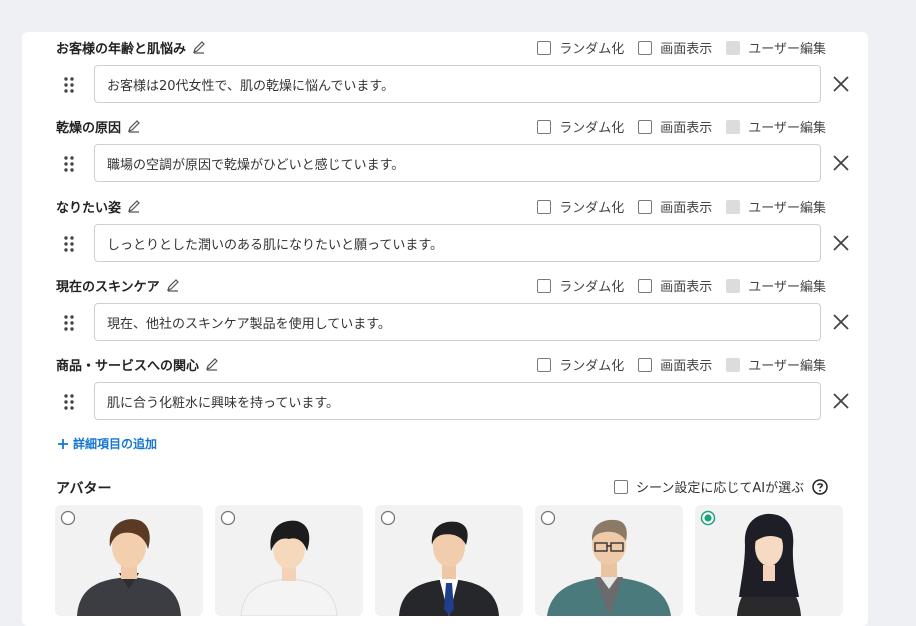 Image resolution: width=916 pixels, height=626 pixels. I want to click on avatar-woman, so click(769, 564).